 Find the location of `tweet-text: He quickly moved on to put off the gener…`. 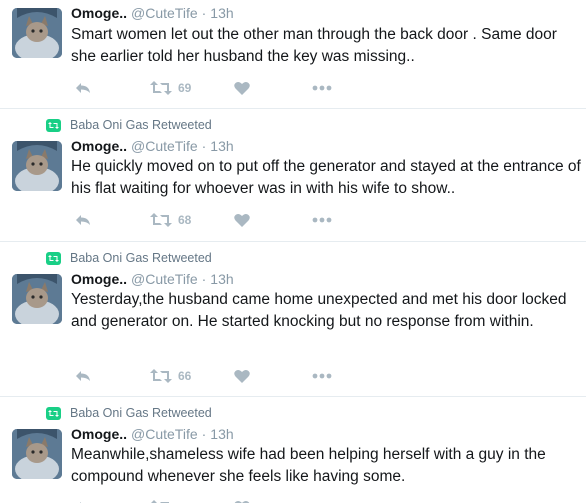

tweet-text: He quickly moved on to put off the gener… is located at coordinates (326, 177).